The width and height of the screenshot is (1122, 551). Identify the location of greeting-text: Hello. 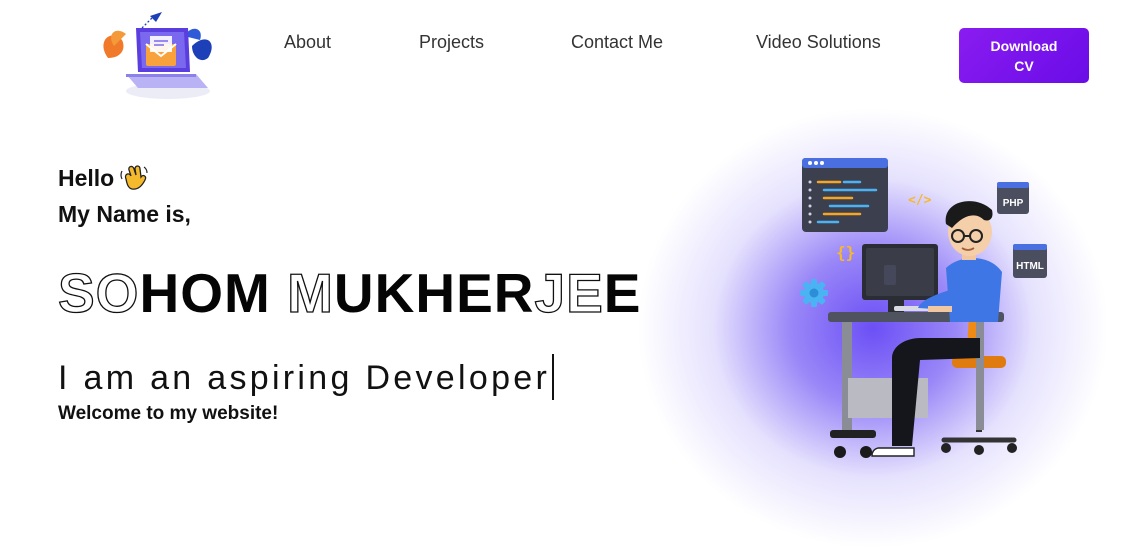
(86, 178).